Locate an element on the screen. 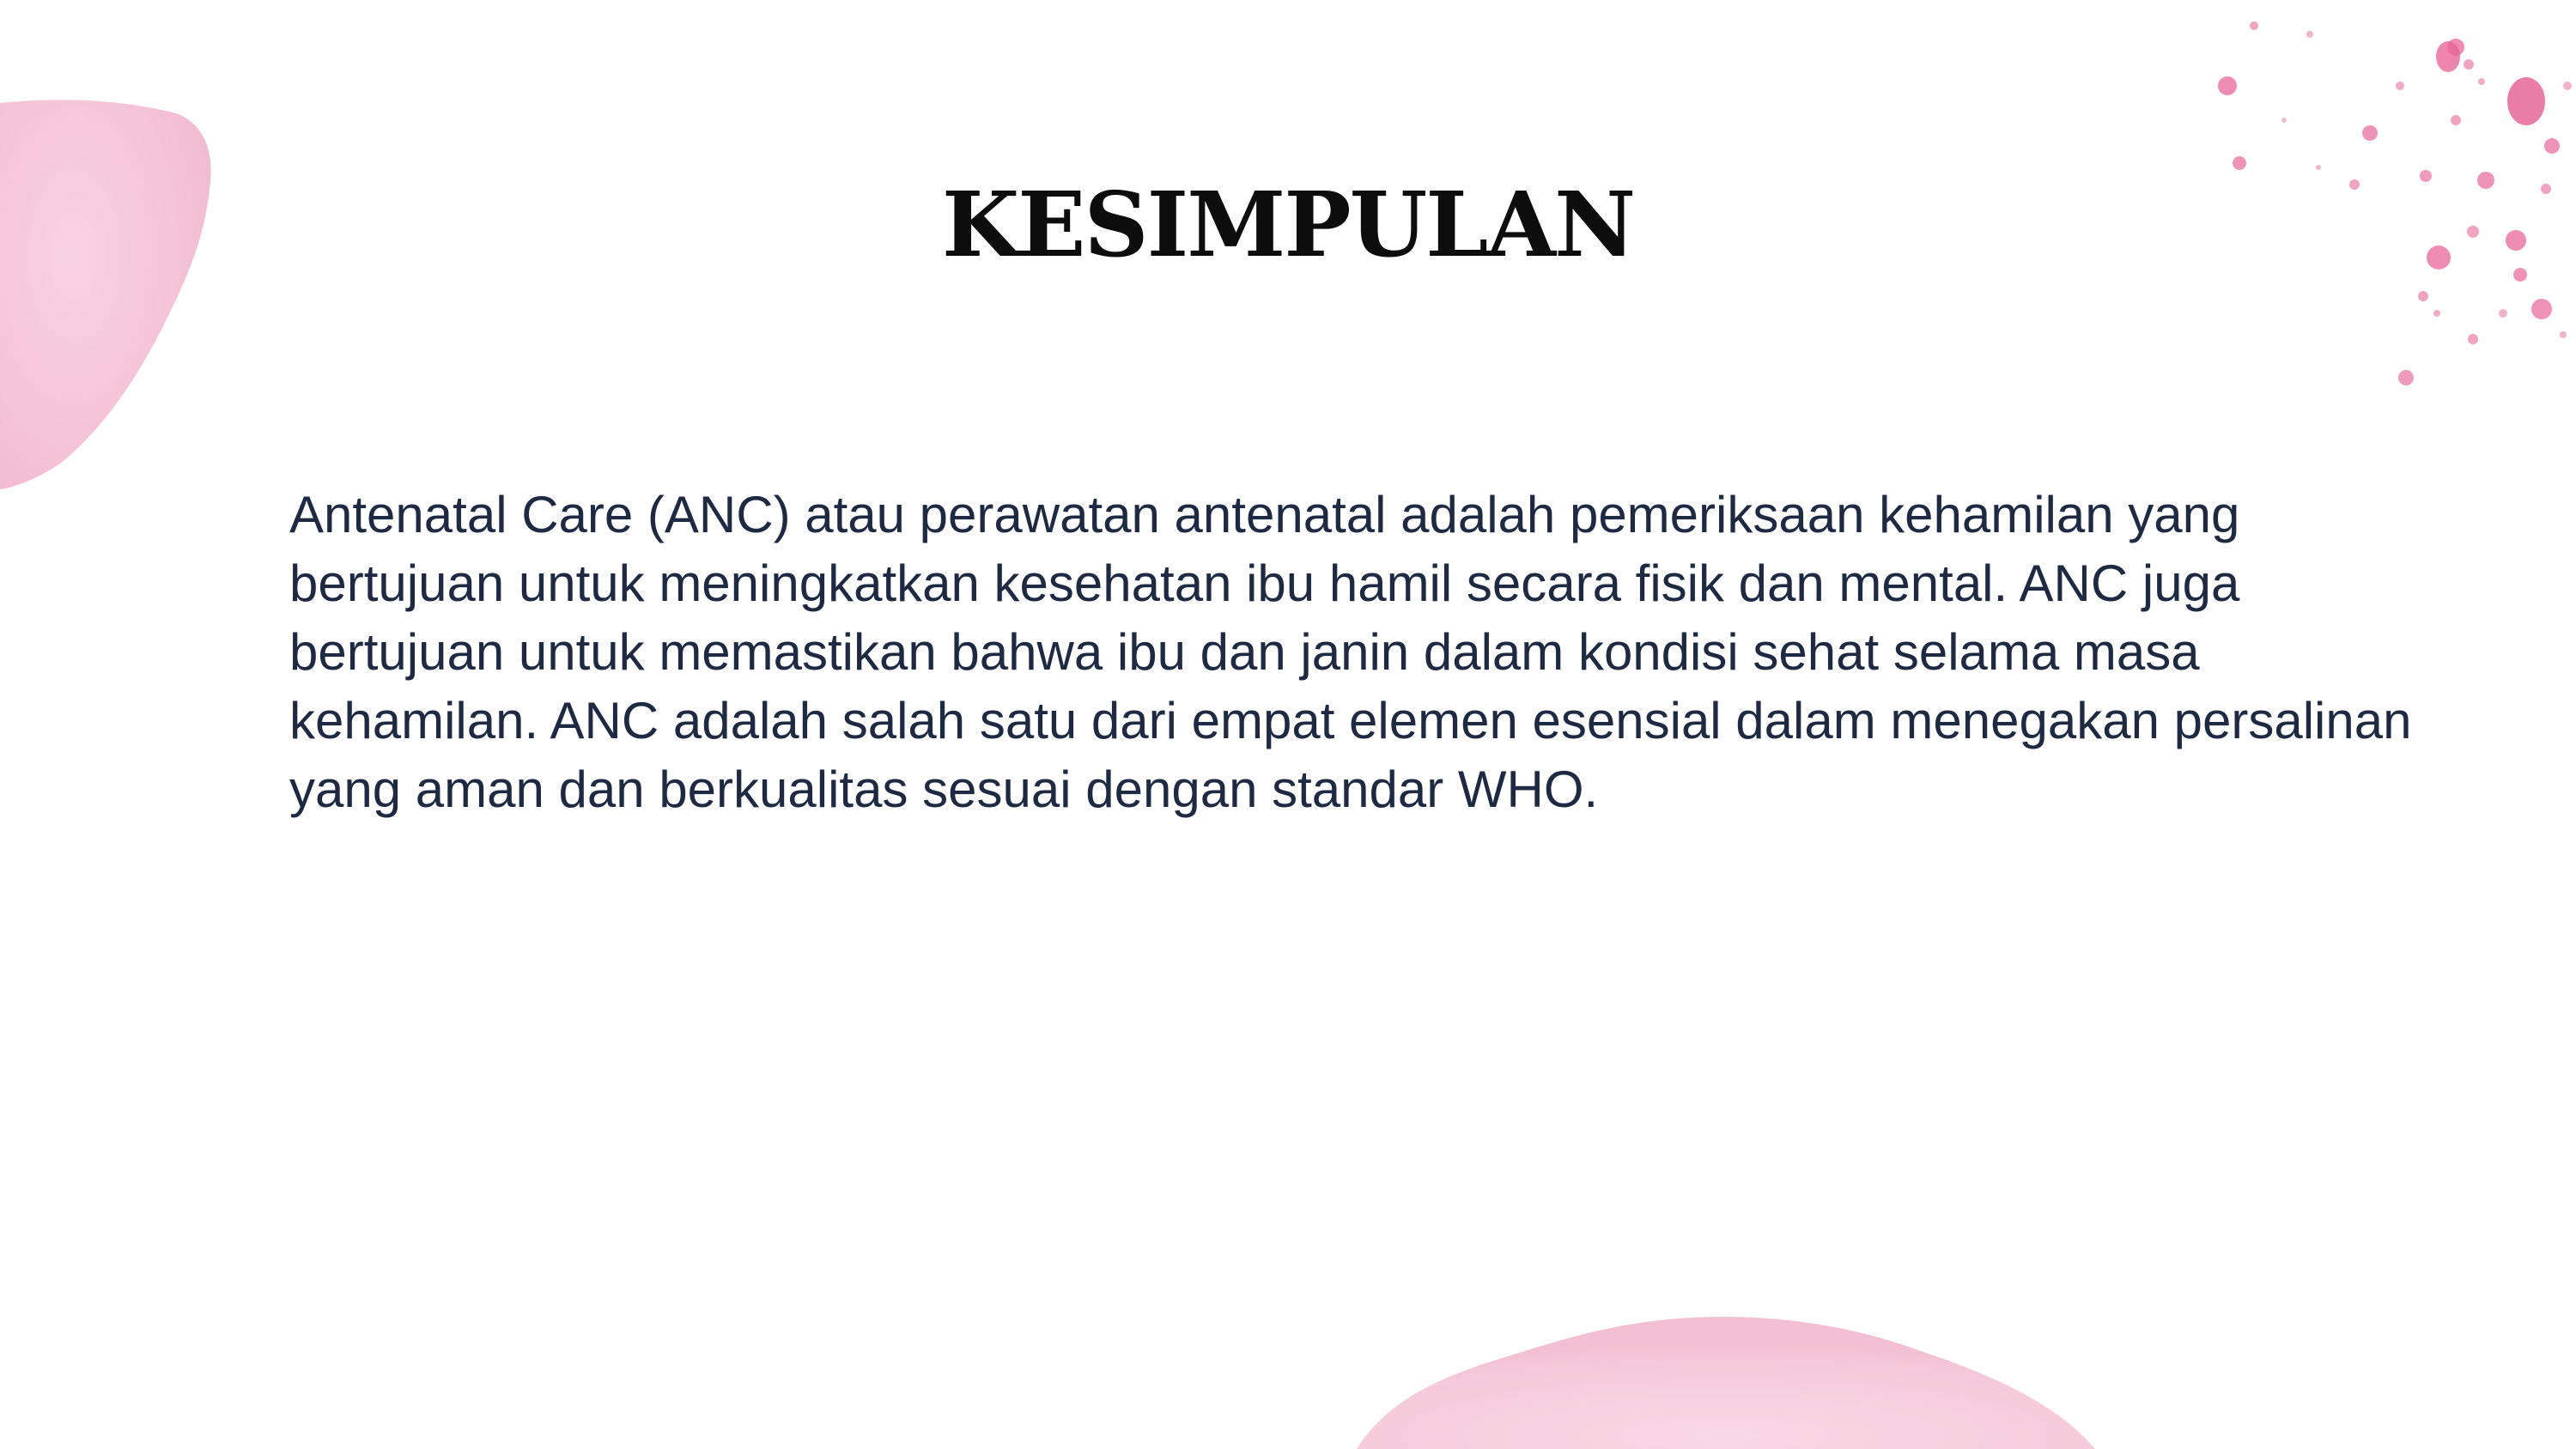 This screenshot has width=2576, height=1449. pink-watercolor-blob-bottom is located at coordinates (1726, 1383).